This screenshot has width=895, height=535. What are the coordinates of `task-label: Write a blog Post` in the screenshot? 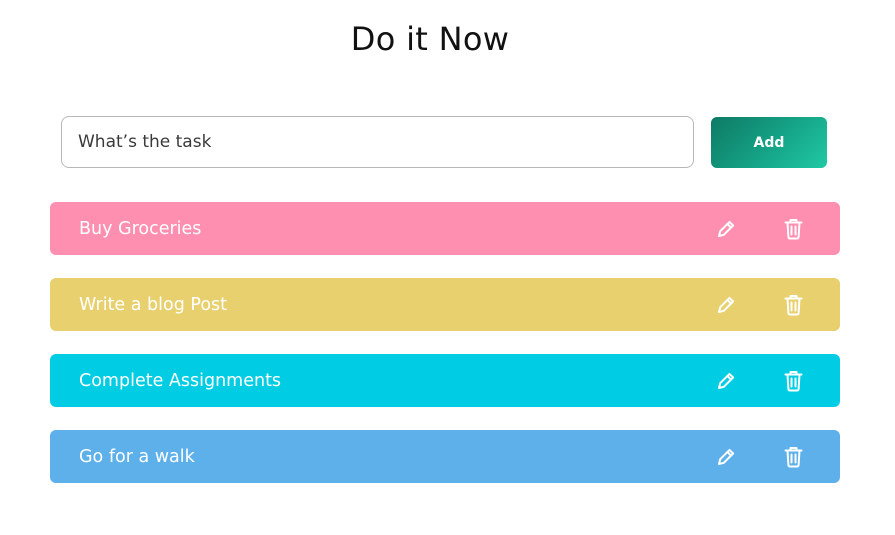 It's located at (153, 305).